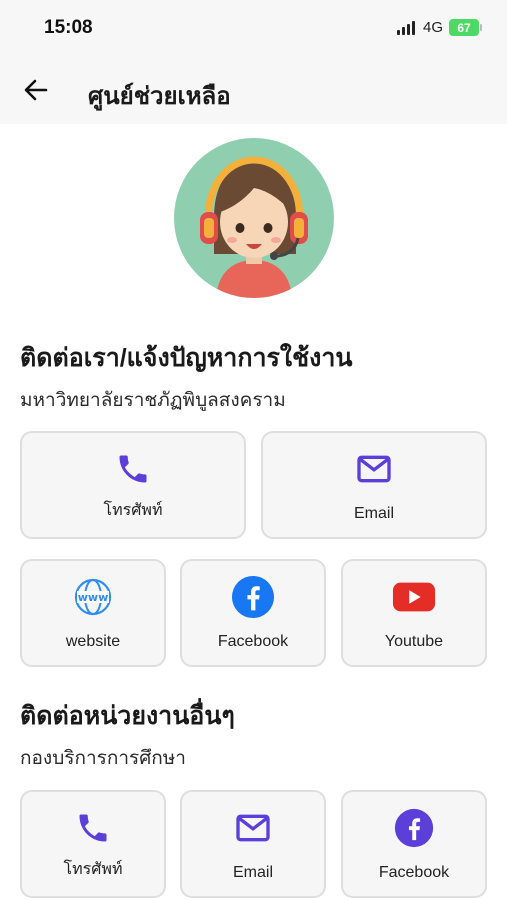 The height and width of the screenshot is (900, 507). Describe the element at coordinates (253, 29) in the screenshot. I see `status-bar: 15:08 4G 67` at that location.